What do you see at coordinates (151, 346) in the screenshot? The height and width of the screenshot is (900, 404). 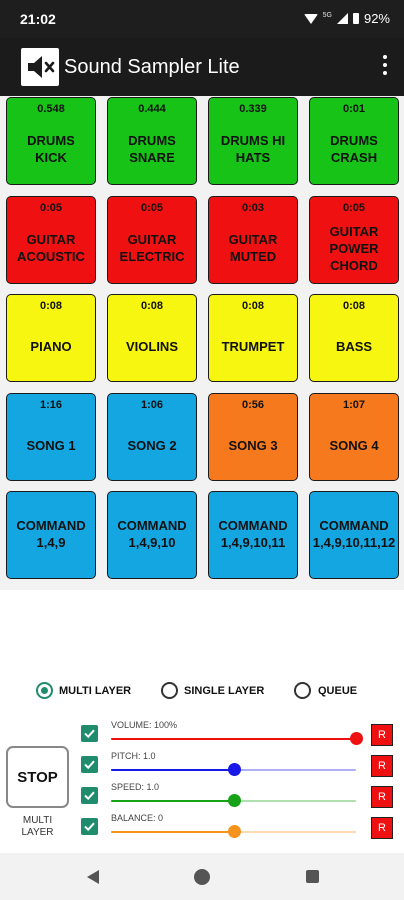 I see `pad-label: VIOLINS` at bounding box center [151, 346].